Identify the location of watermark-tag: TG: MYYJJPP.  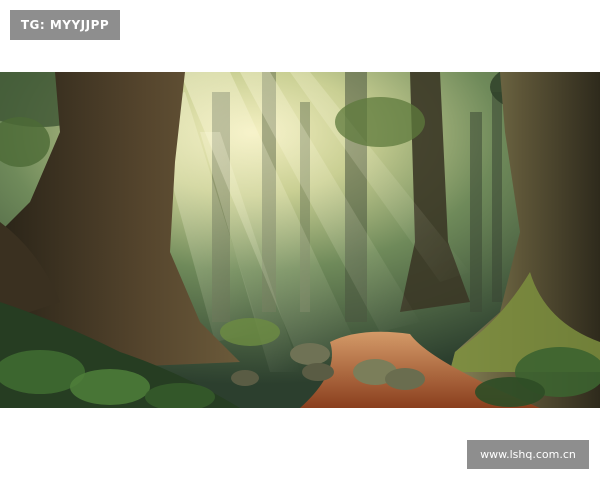
(65, 25).